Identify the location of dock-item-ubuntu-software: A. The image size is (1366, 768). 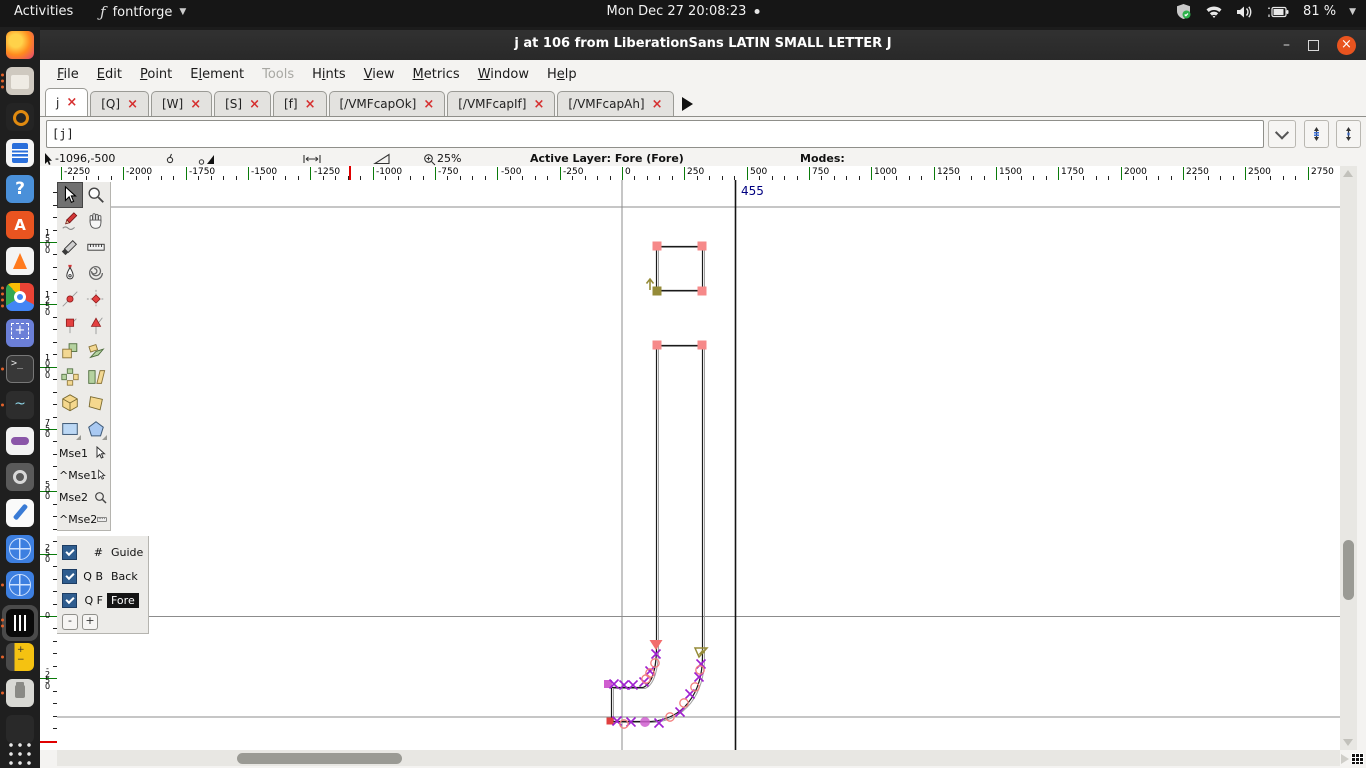
(20, 225).